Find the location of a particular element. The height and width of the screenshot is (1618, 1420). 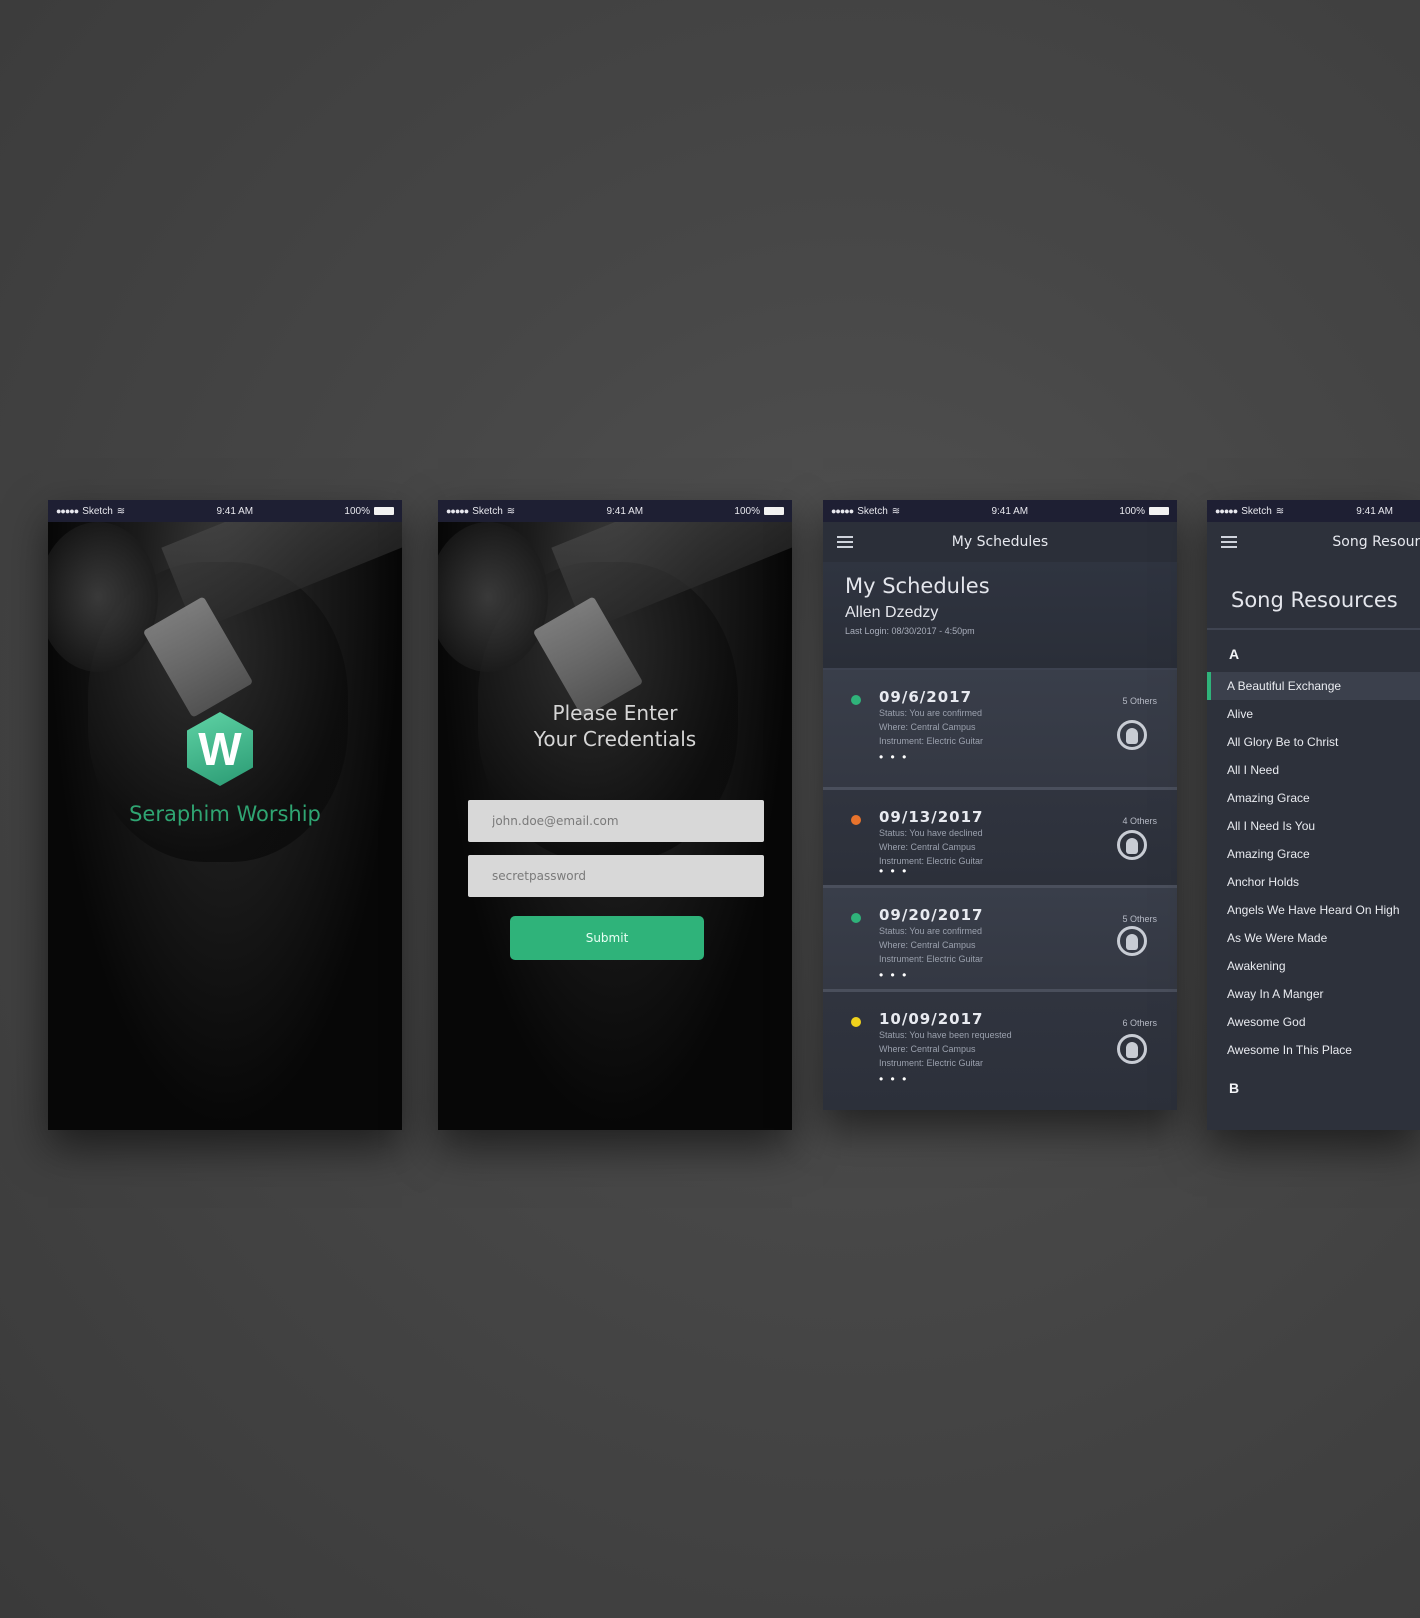

brand-name: Seraphim Worship is located at coordinates (225, 814).